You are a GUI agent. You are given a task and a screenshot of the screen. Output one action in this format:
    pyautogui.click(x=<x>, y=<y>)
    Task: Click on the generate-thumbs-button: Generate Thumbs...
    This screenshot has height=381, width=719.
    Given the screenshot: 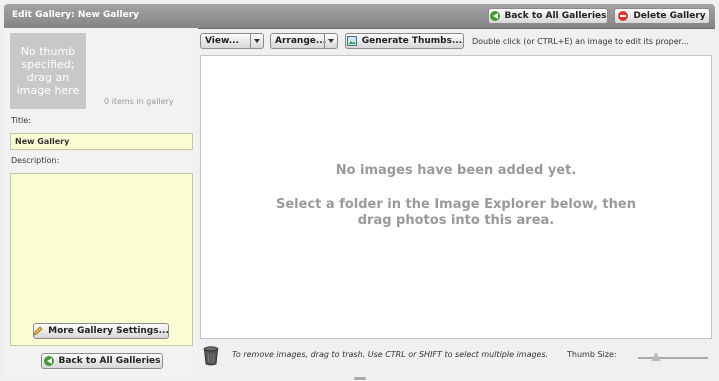 What is the action you would take?
    pyautogui.click(x=404, y=41)
    